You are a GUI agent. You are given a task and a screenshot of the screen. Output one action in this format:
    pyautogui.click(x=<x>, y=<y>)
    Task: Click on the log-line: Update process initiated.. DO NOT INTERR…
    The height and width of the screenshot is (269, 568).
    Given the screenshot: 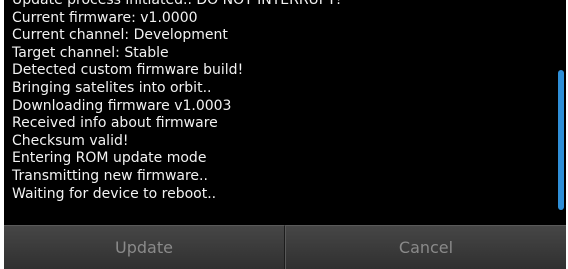 What is the action you would take?
    pyautogui.click(x=177, y=4)
    